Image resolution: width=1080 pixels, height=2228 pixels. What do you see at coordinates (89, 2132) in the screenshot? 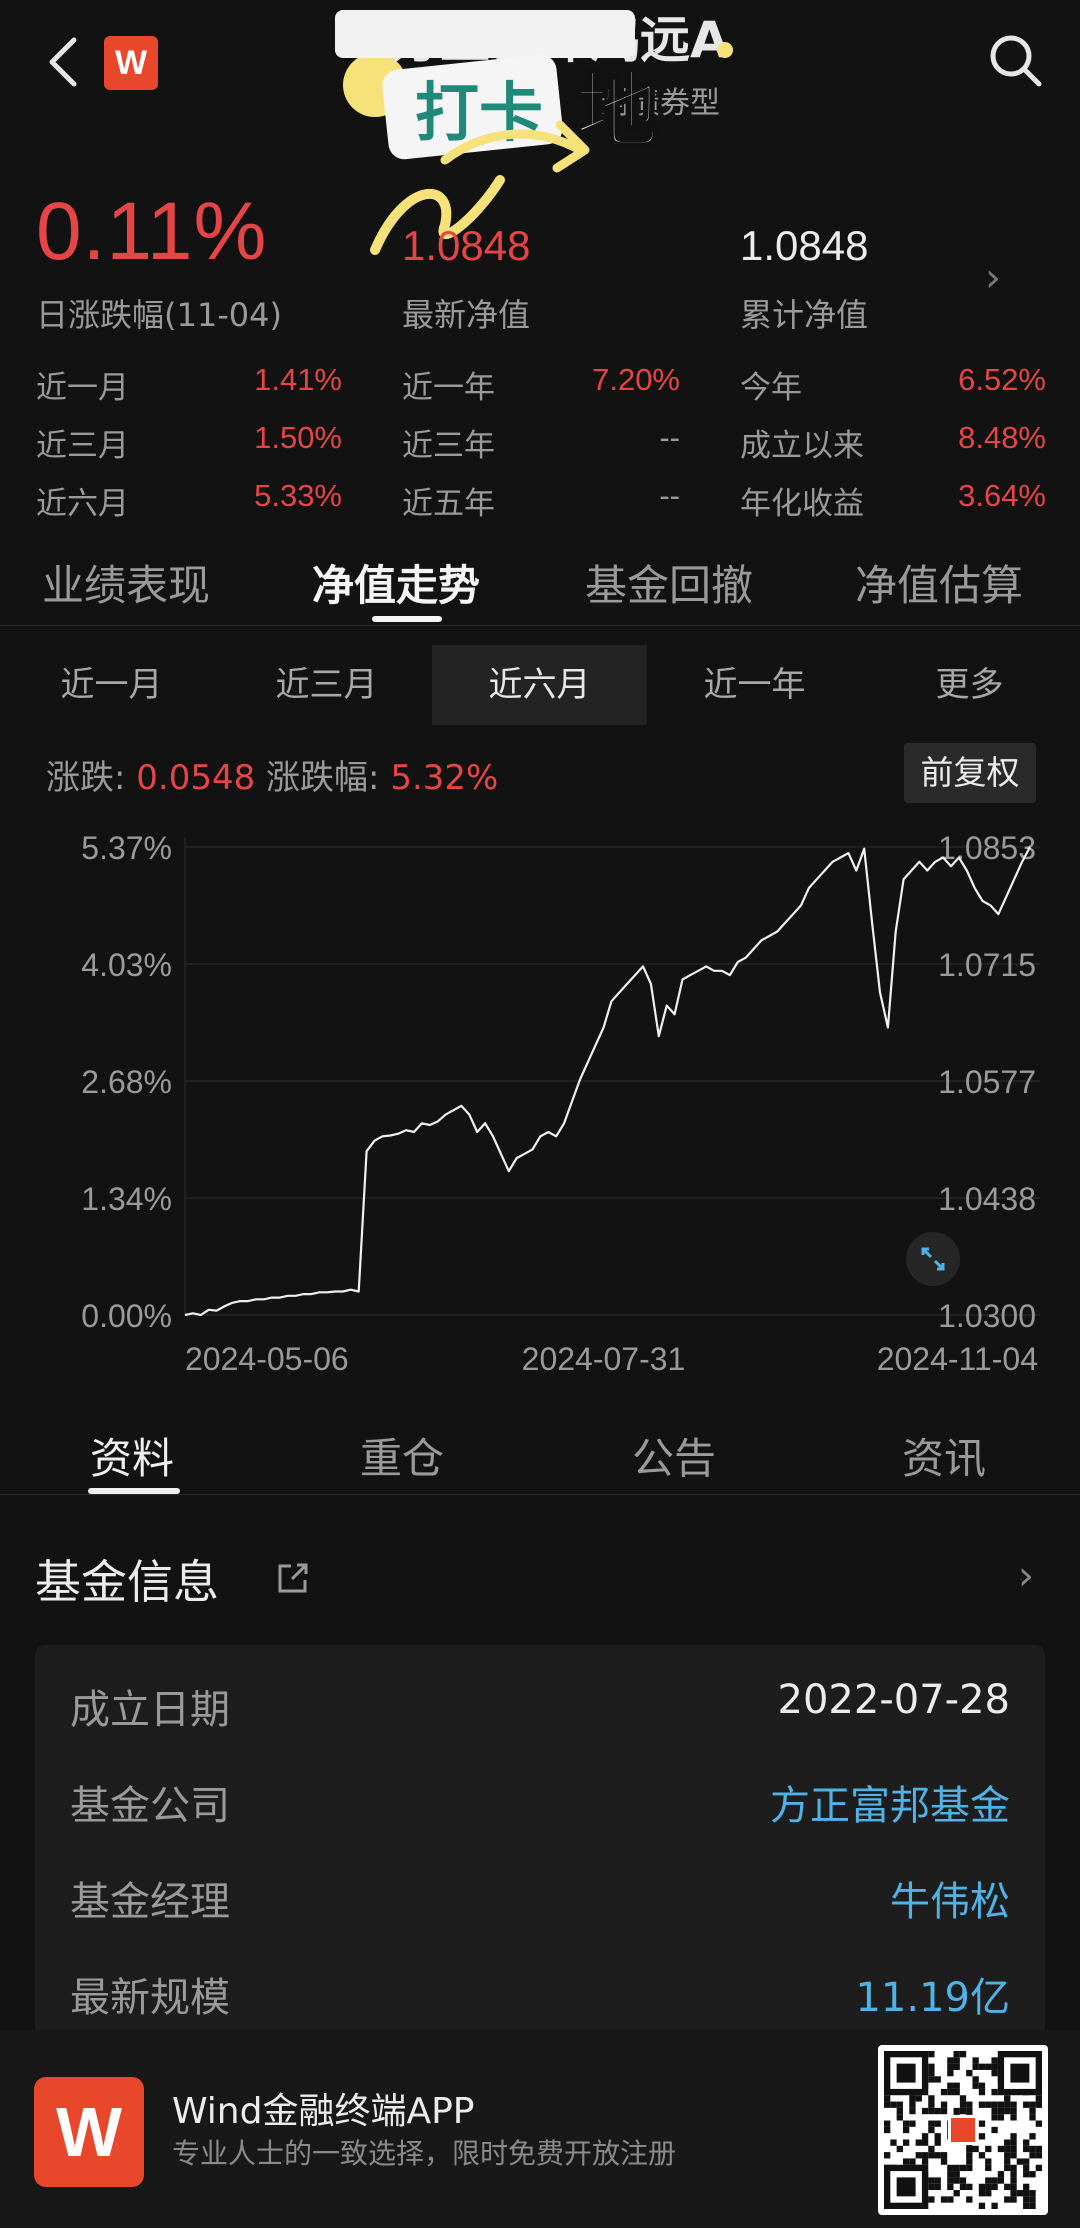
I see `wind-app-logo: W` at bounding box center [89, 2132].